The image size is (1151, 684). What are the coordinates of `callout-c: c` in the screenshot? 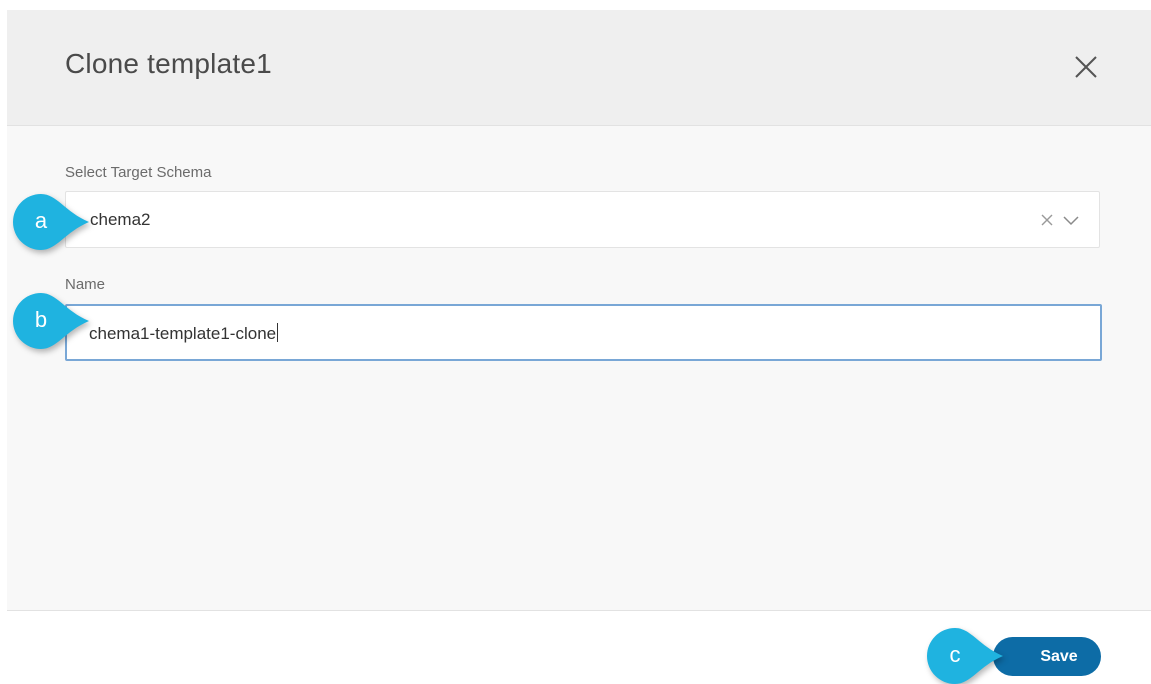 It's located at (965, 656).